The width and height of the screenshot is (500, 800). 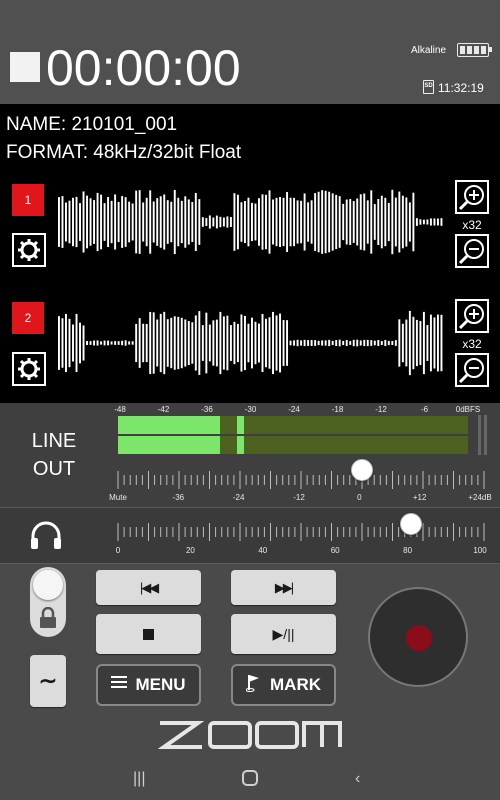 What do you see at coordinates (29, 250) in the screenshot?
I see `track-1-settings-gear-icon` at bounding box center [29, 250].